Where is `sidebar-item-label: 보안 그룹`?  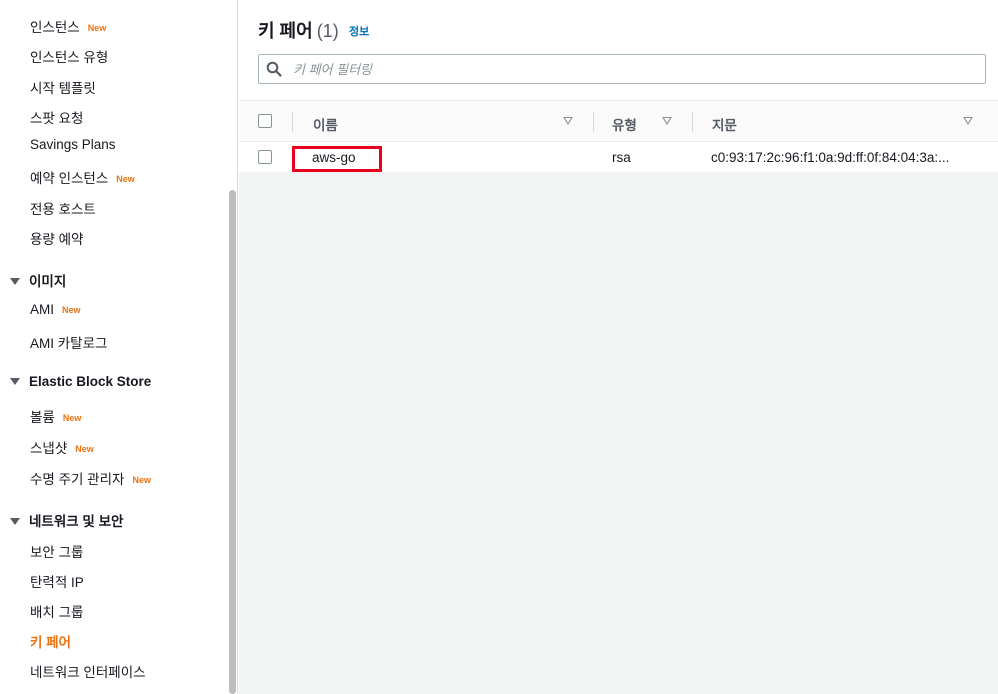 sidebar-item-label: 보안 그룹 is located at coordinates (57, 552).